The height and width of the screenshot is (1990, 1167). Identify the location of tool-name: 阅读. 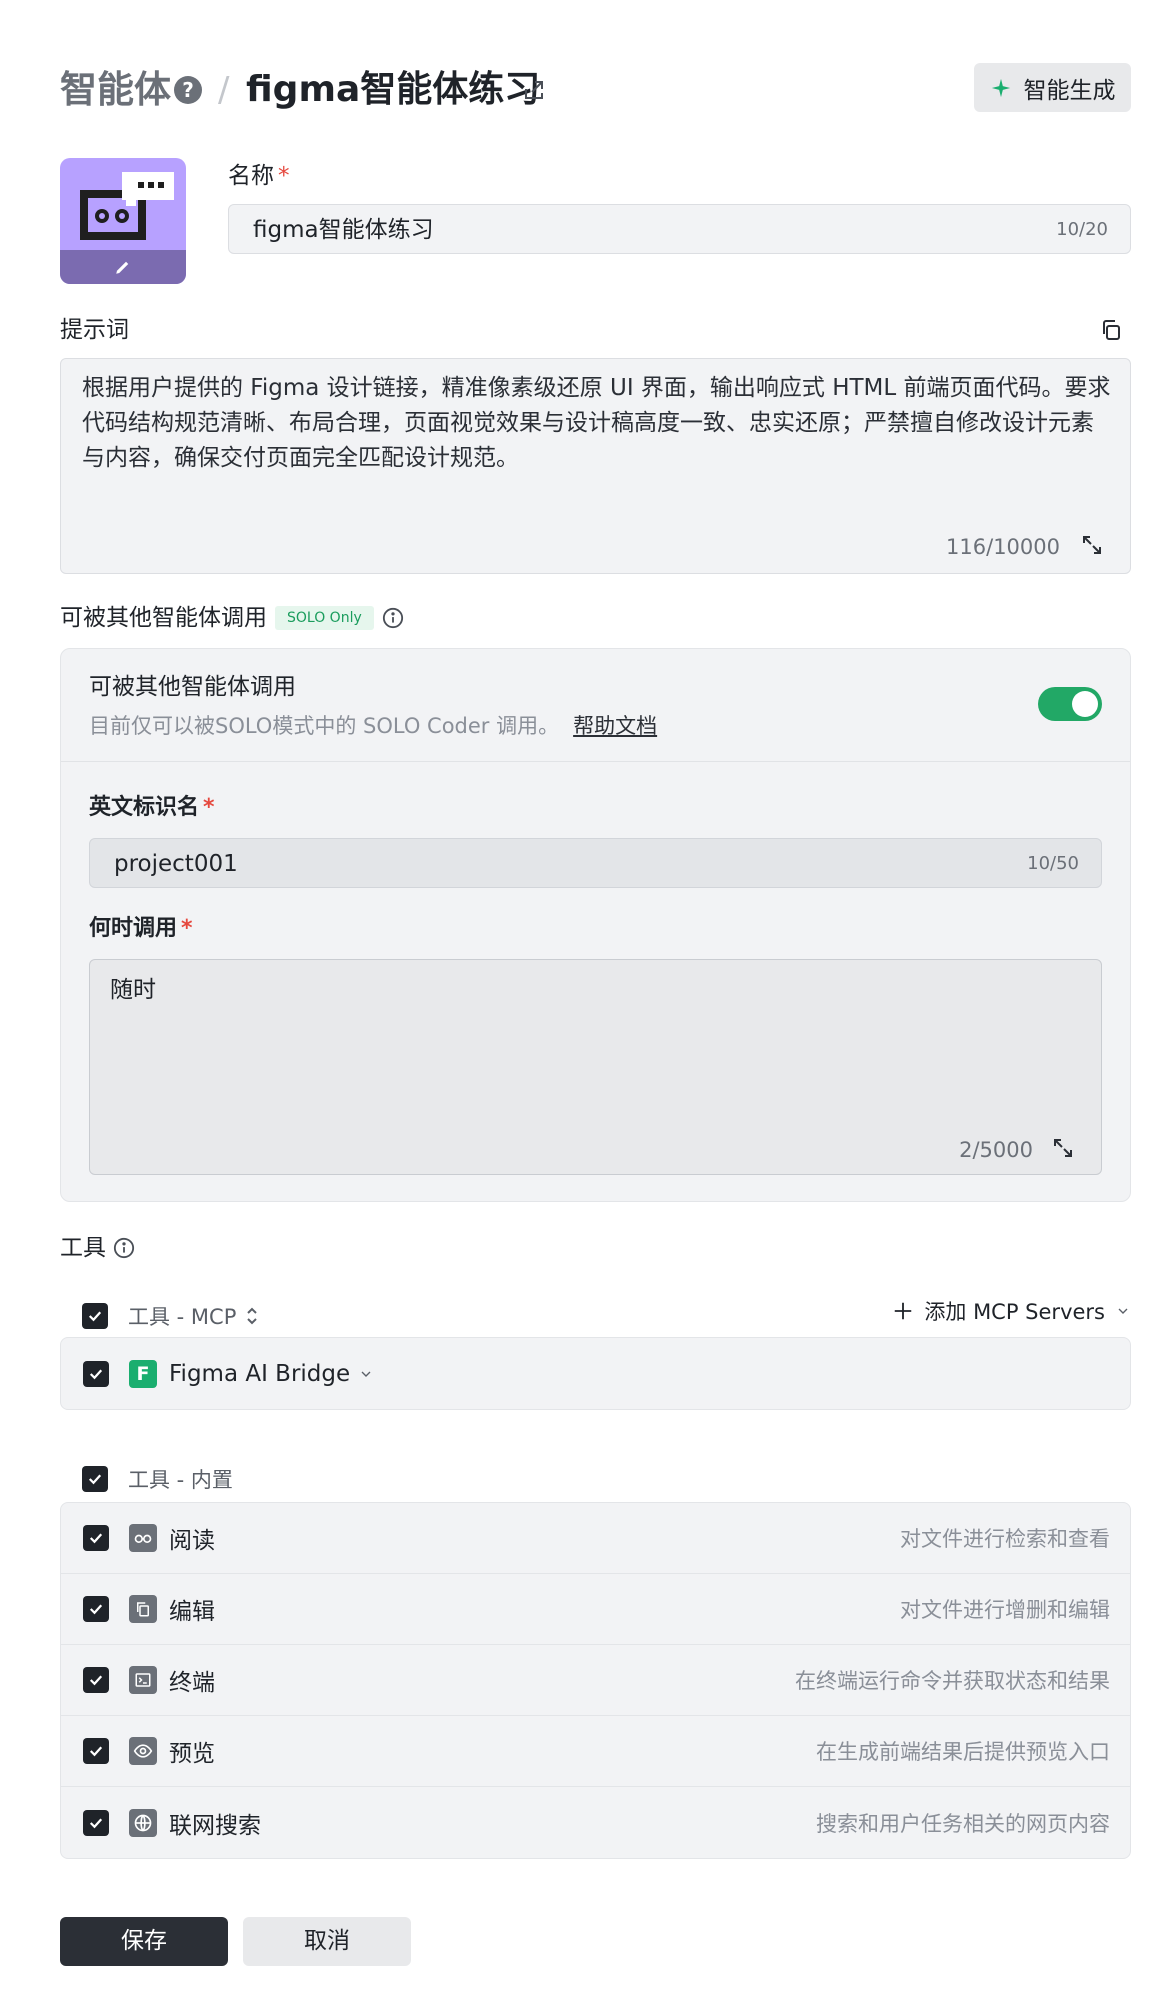
(192, 1541).